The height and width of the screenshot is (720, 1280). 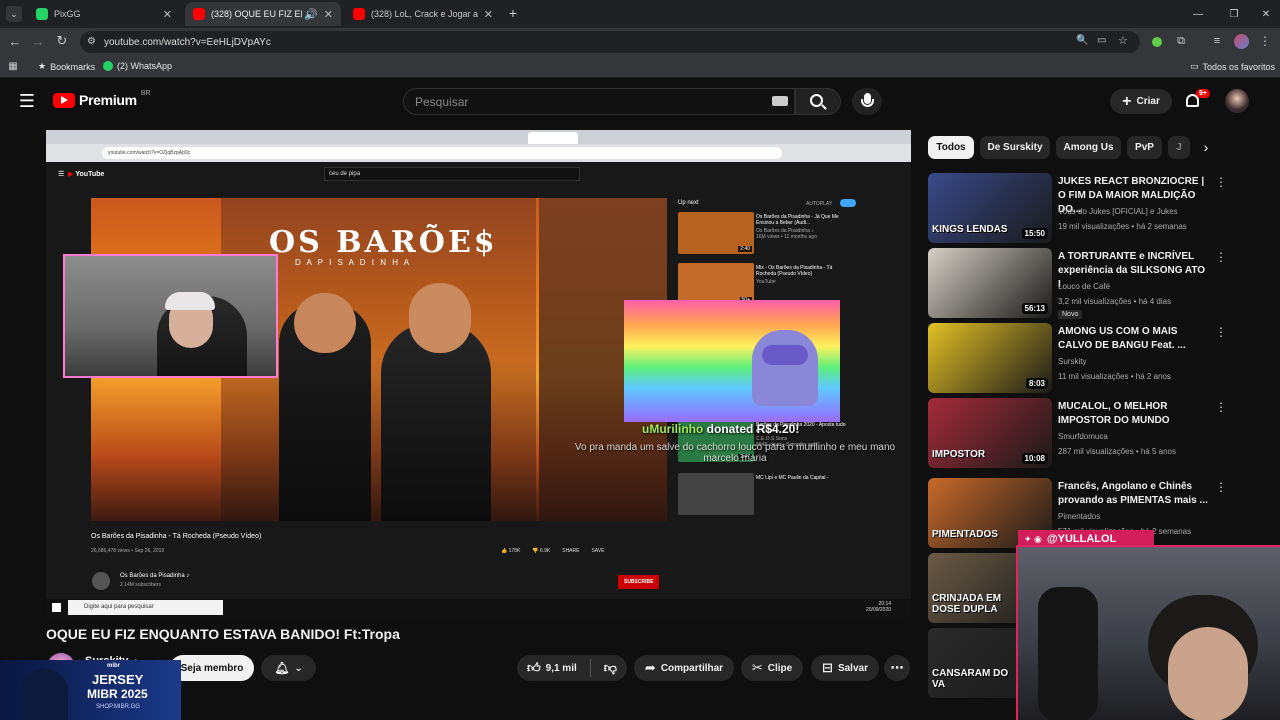 What do you see at coordinates (145, 66) in the screenshot?
I see `whatsapp-label: (2) WhatsApp` at bounding box center [145, 66].